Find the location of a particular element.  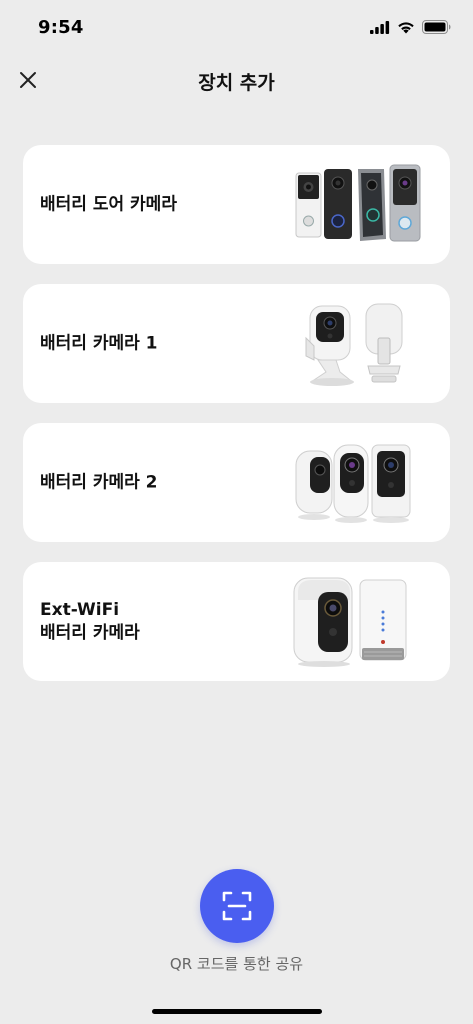

header: 장치 추가 is located at coordinates (236, 80).